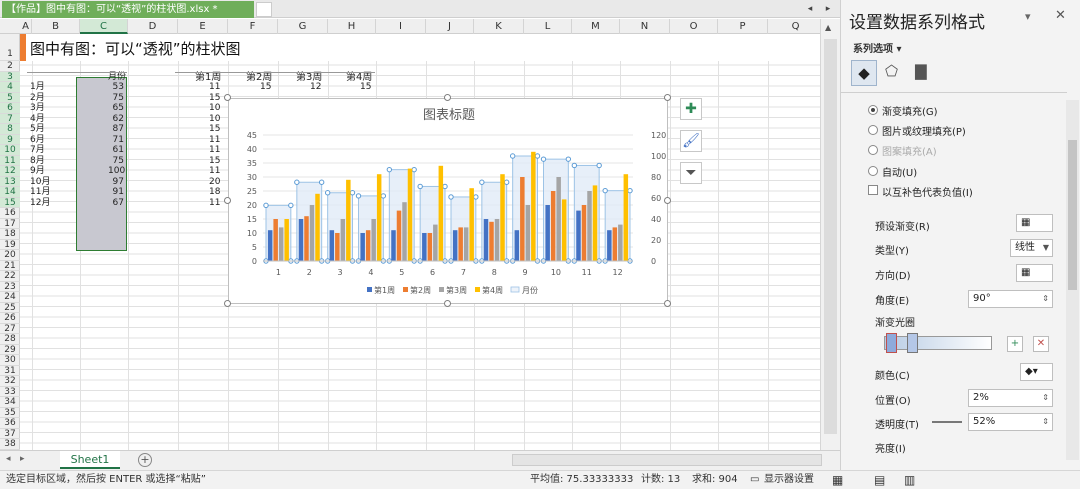 The width and height of the screenshot is (1080, 489). Describe the element at coordinates (1036, 372) in the screenshot. I see `color-picker: ◆▾` at that location.